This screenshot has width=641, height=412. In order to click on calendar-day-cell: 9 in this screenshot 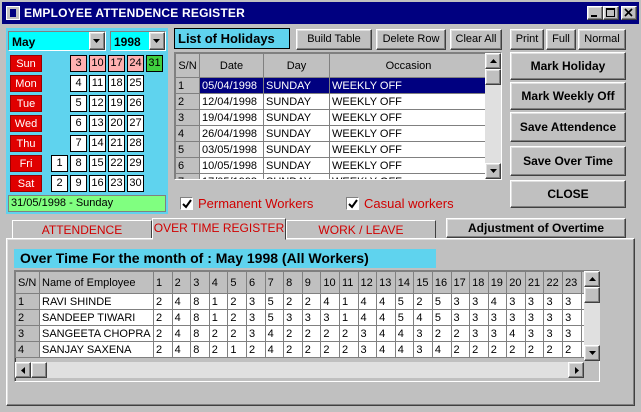, I will do `click(78, 183)`.